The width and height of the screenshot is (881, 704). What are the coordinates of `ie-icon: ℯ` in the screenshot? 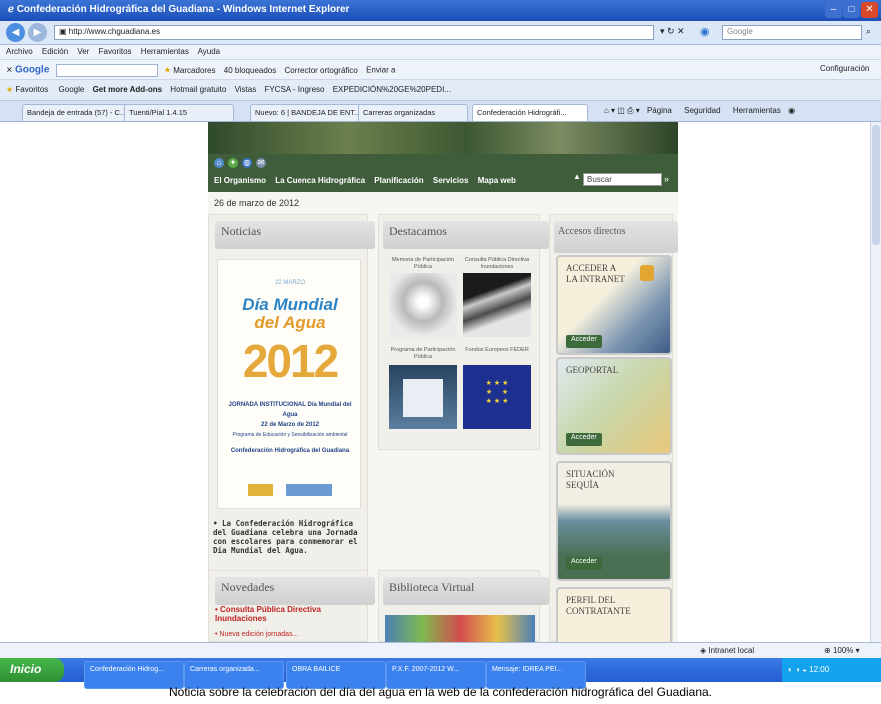 It's located at (12, 9).